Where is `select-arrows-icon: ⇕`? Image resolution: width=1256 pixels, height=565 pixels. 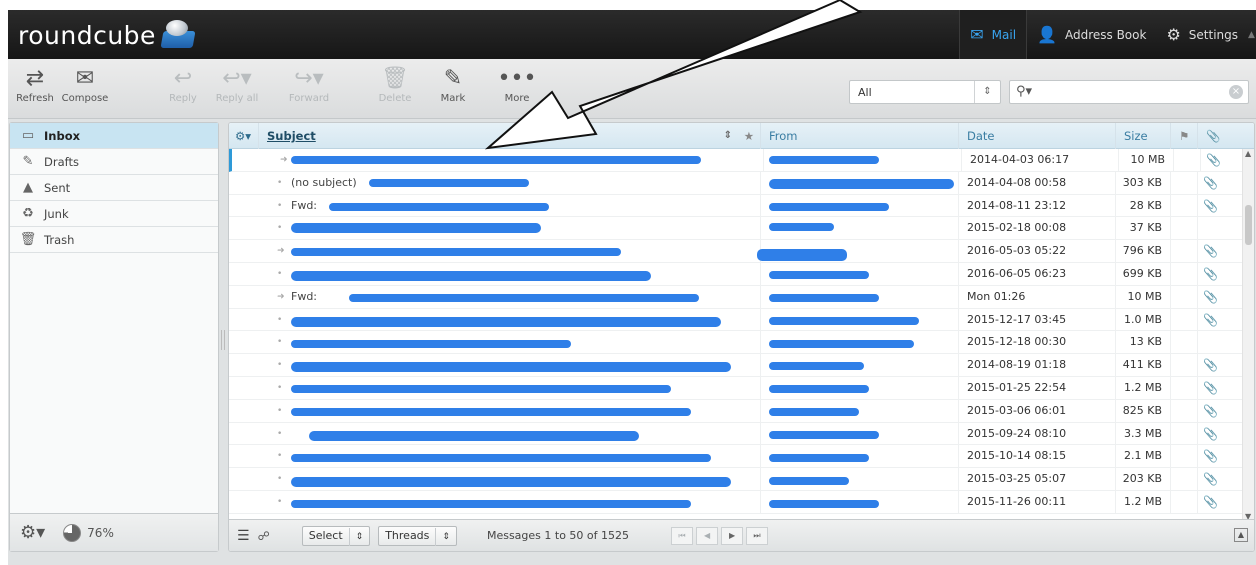
select-arrows-icon: ⇕ is located at coordinates (442, 536).